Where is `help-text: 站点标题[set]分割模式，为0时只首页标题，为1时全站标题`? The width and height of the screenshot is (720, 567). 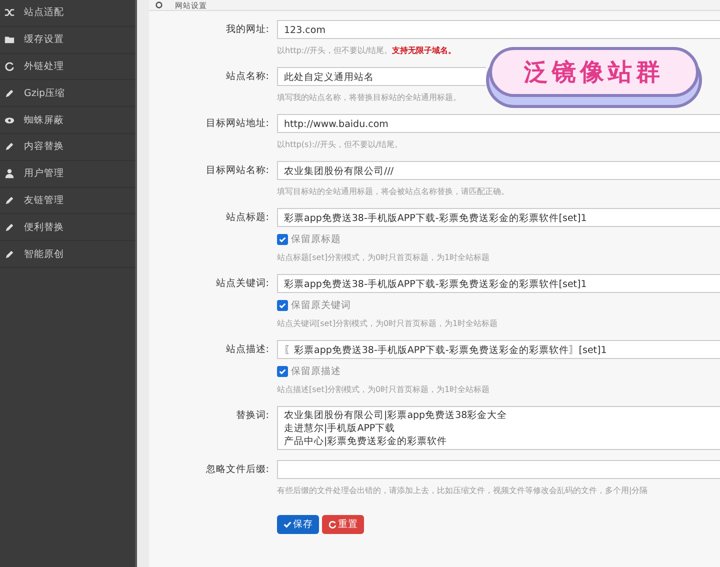
help-text: 站点标题[set]分割模式，为0时只首页标题，为1时全站标题 is located at coordinates (384, 258).